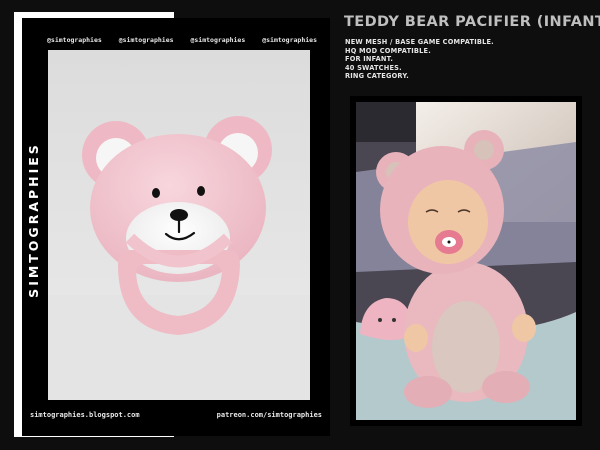 This screenshot has height=450, width=600. Describe the element at coordinates (269, 415) in the screenshot. I see `patreon-link: patreon.com/simtographies` at that location.